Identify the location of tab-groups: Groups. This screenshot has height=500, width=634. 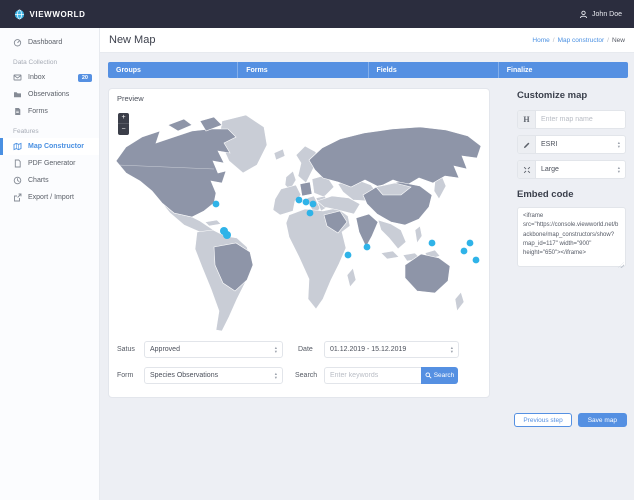
(173, 70).